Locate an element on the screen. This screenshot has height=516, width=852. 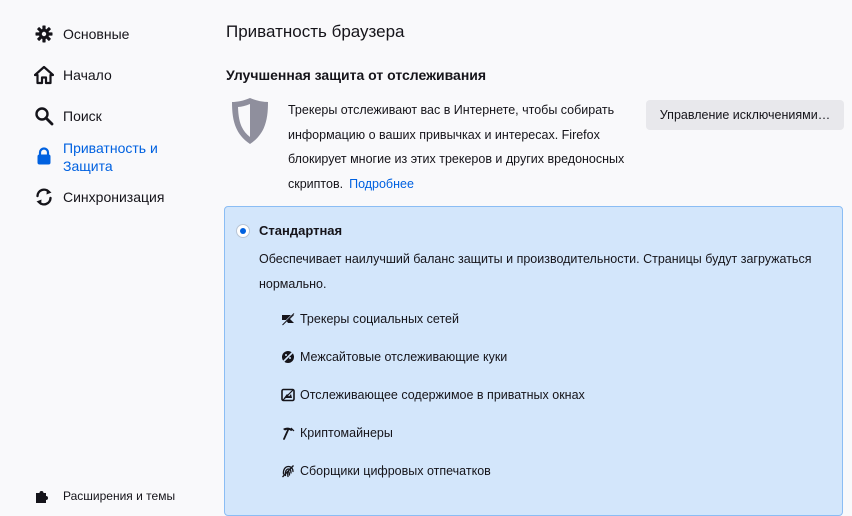
feature-label: Межсайтовые отслеживающие куки is located at coordinates (404, 357).